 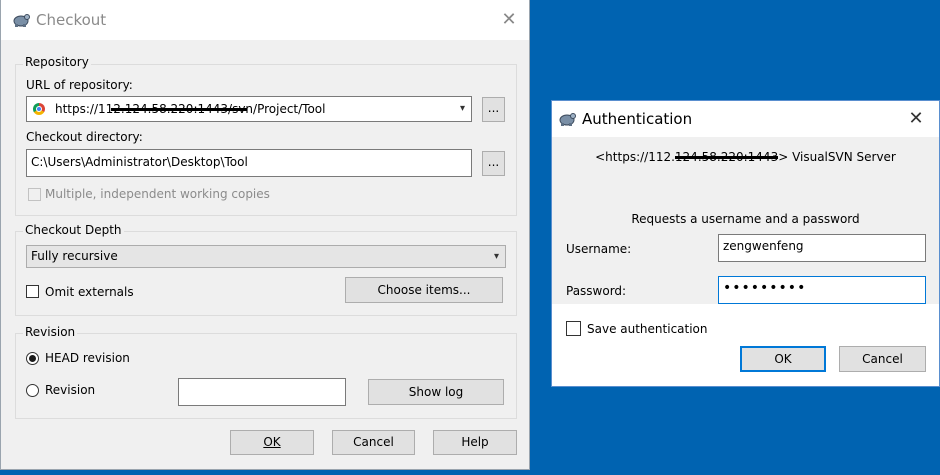 What do you see at coordinates (266, 376) in the screenshot?
I see `revision-group` at bounding box center [266, 376].